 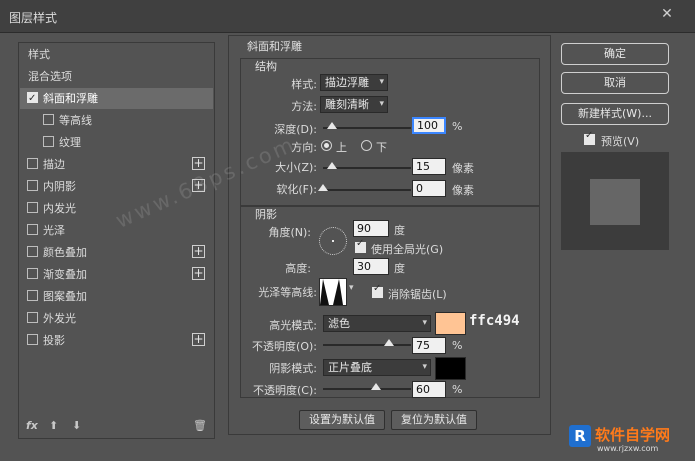 I want to click on preview-label: 预览(V), so click(x=620, y=141).